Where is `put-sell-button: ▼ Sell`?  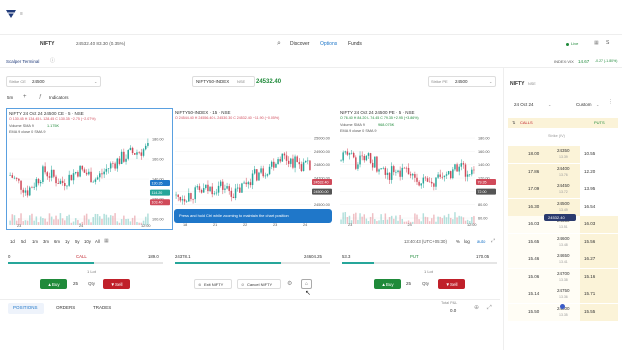
put-sell-button: ▼ Sell is located at coordinates (451, 284).